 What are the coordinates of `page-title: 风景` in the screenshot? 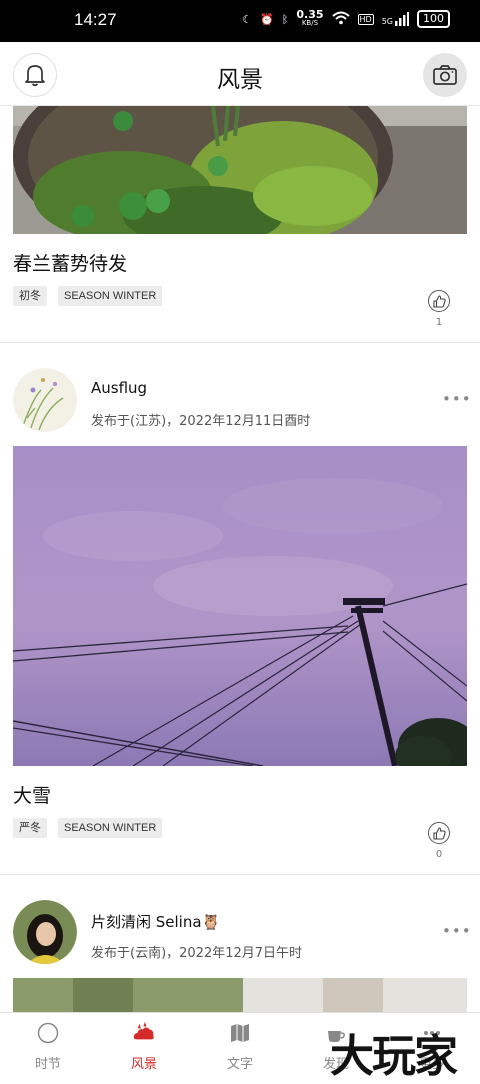 It's located at (240, 80).